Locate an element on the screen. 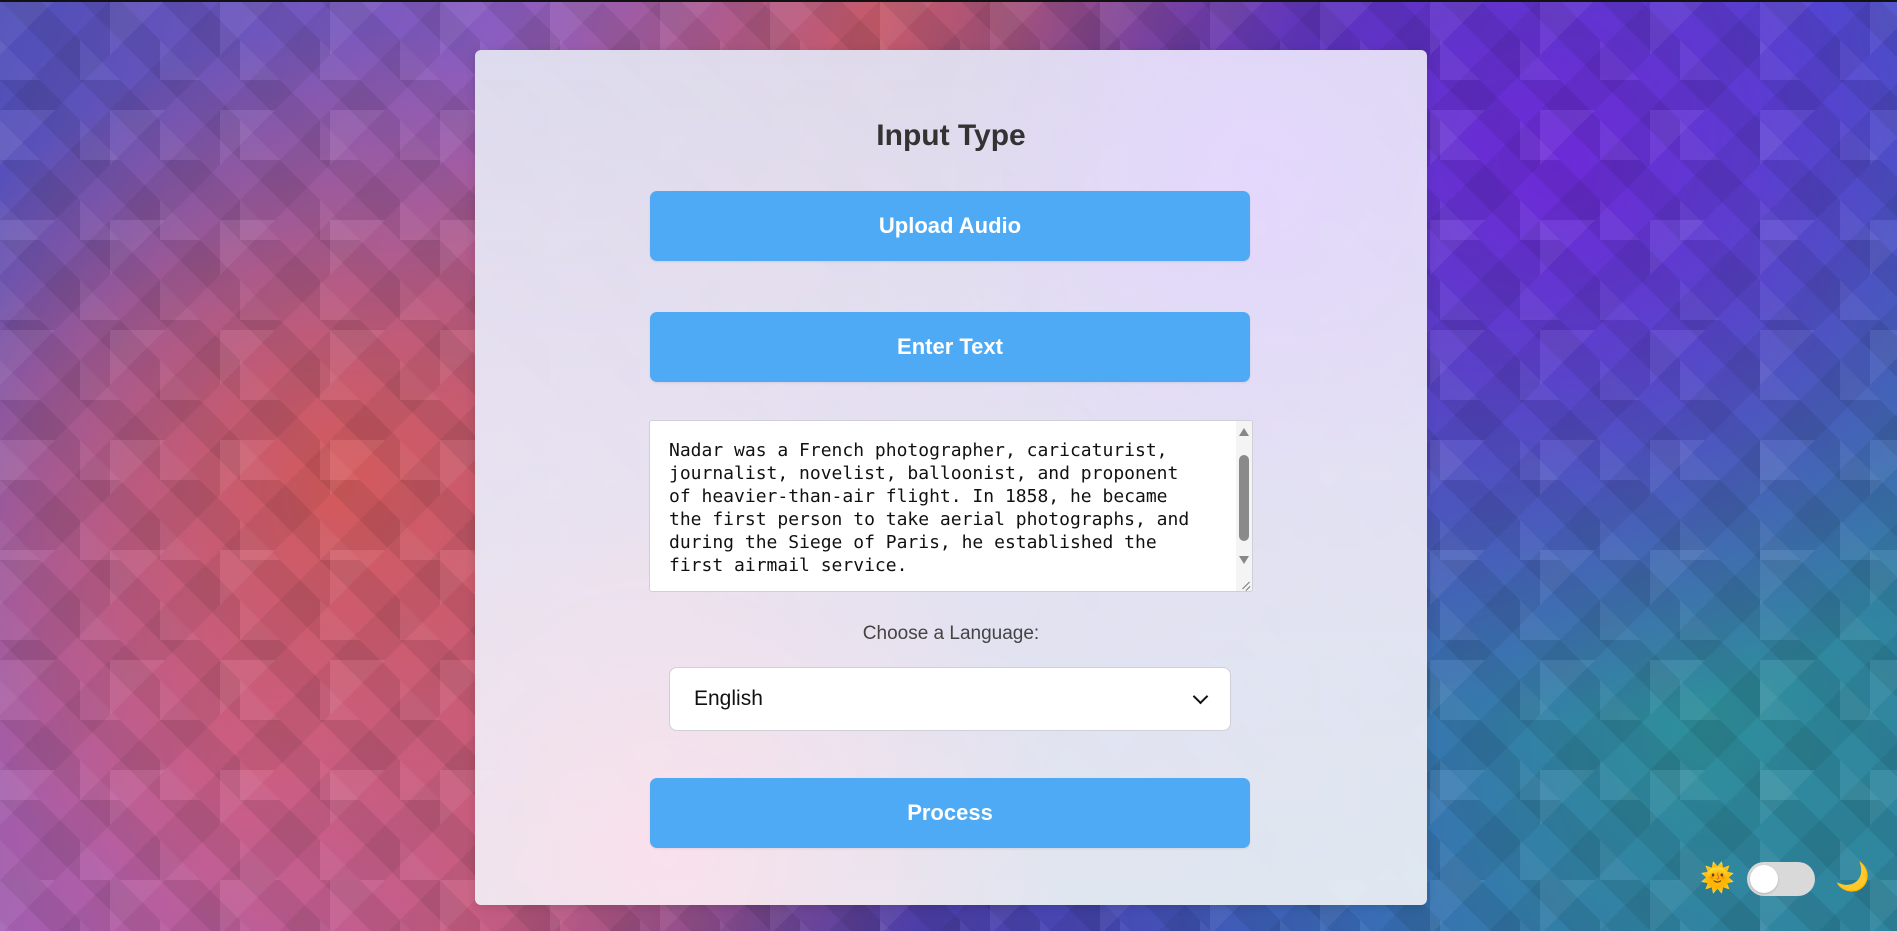 The height and width of the screenshot is (931, 1897). upload-audio-button: Upload Audio is located at coordinates (950, 226).